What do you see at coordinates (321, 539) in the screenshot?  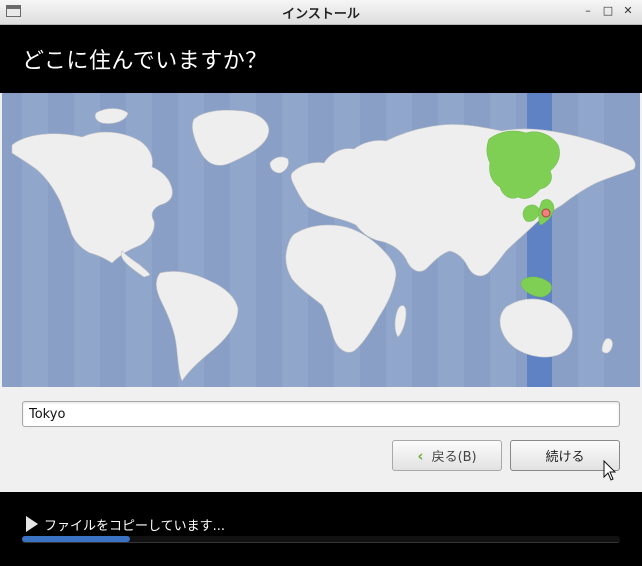 I see `progress-bar` at bounding box center [321, 539].